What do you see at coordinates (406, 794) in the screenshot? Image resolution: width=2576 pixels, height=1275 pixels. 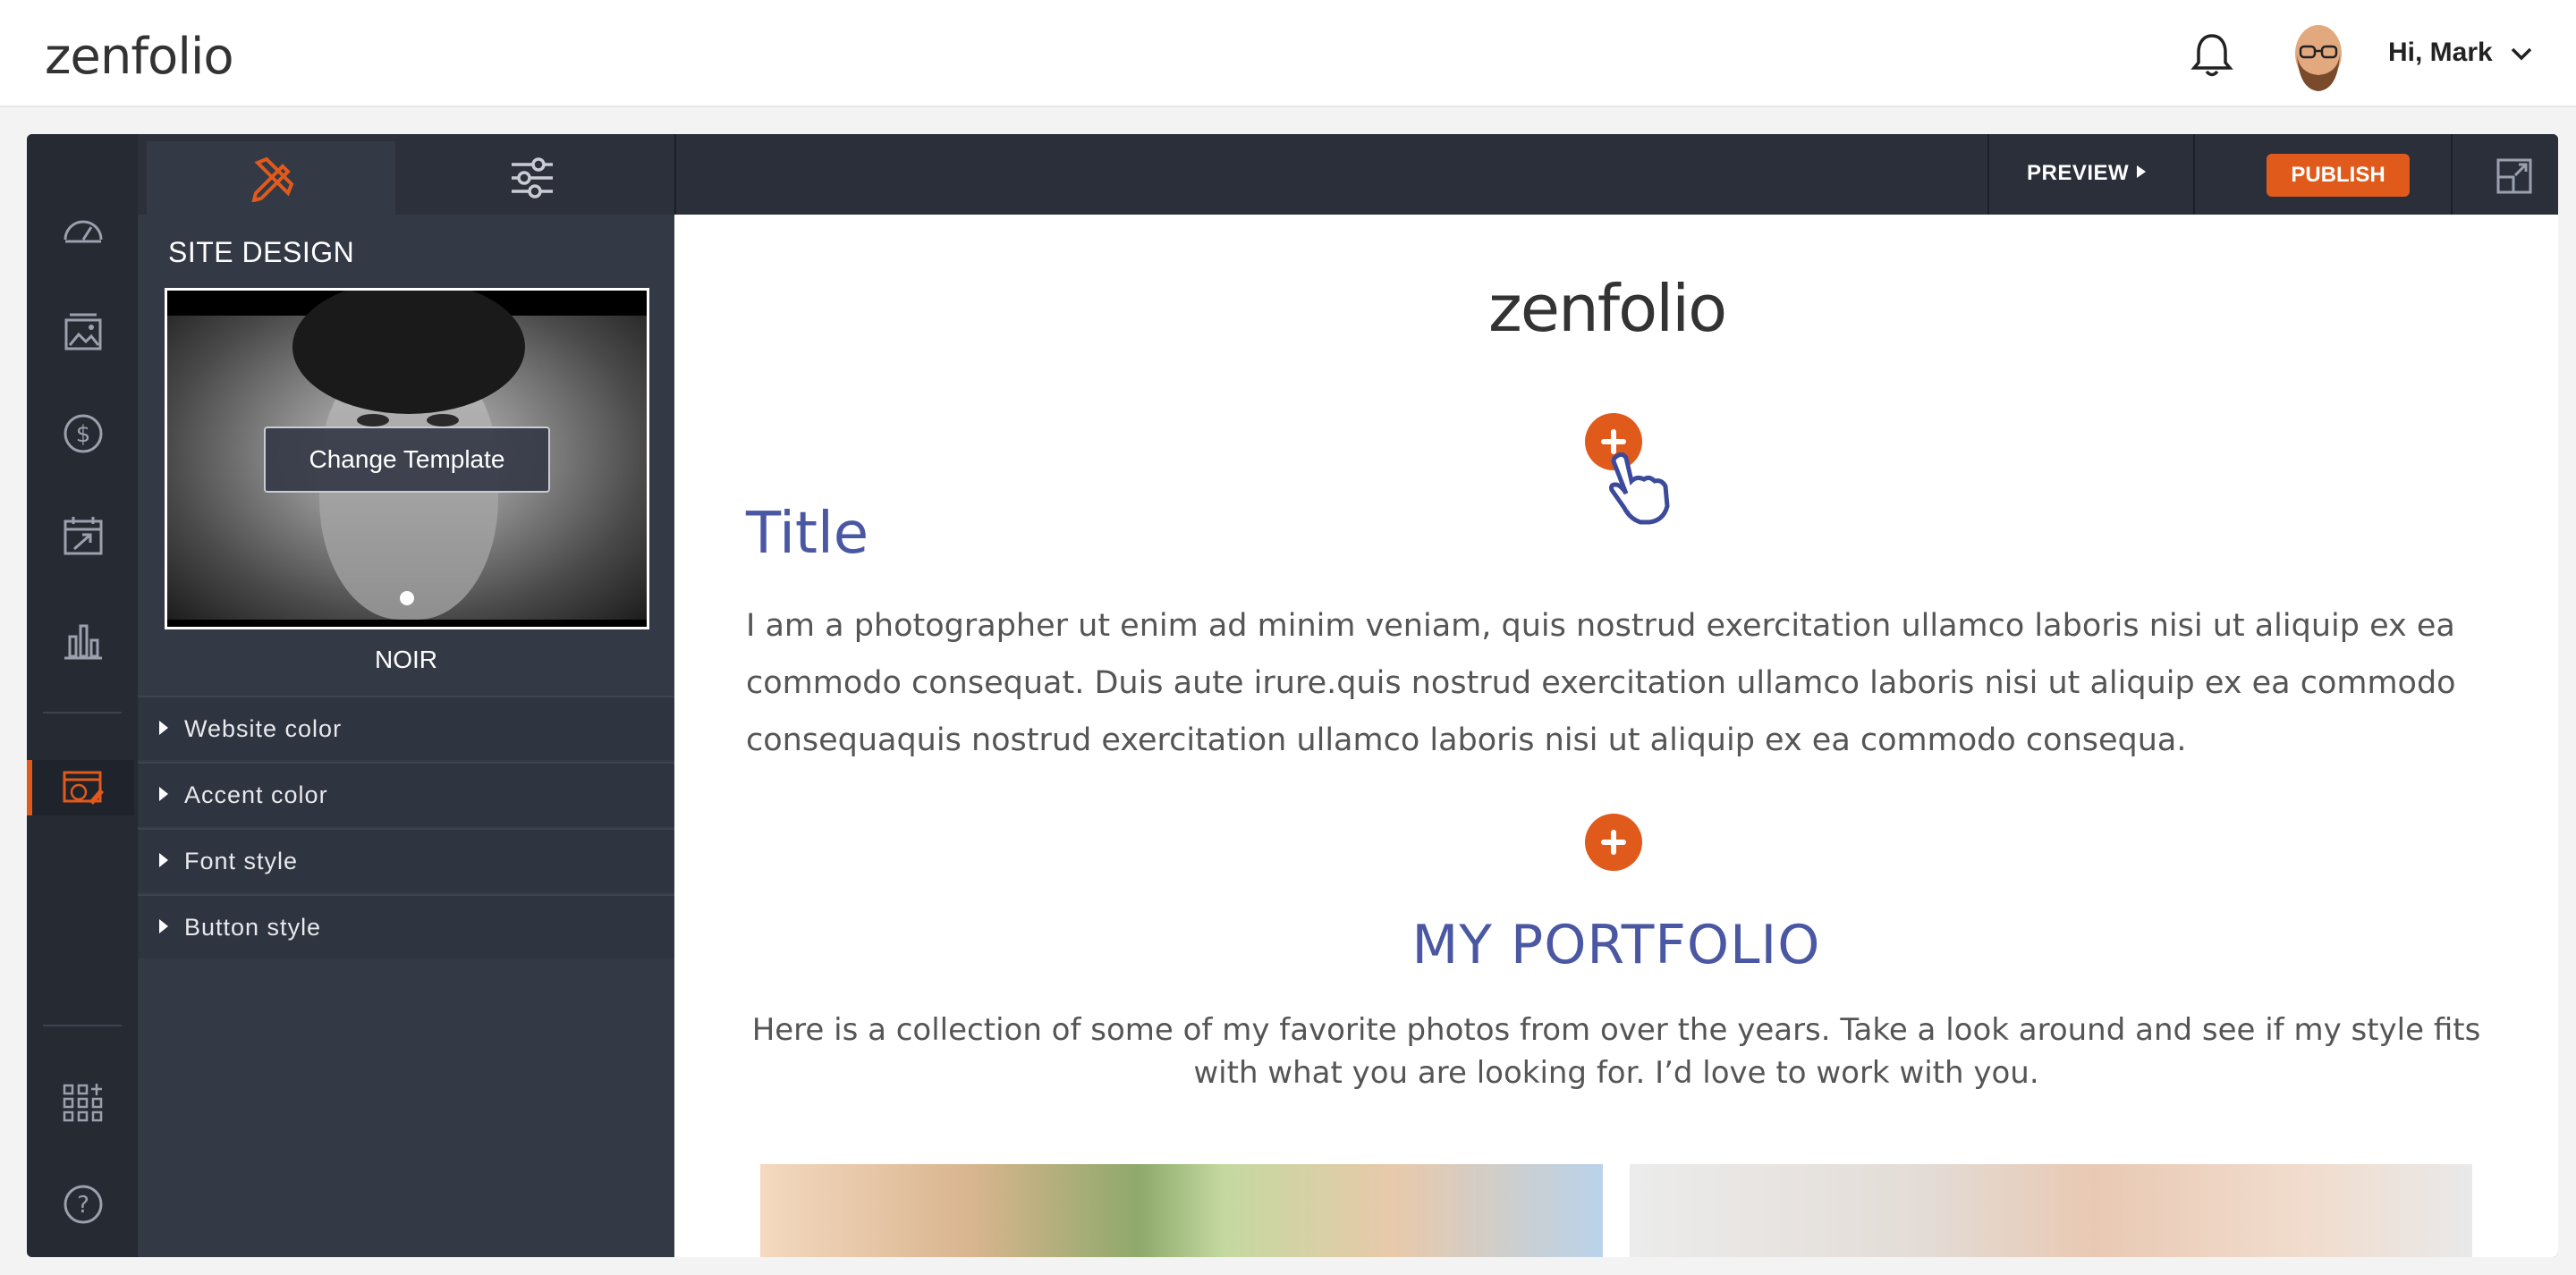 I see `accordion-accent-color: Accent color` at bounding box center [406, 794].